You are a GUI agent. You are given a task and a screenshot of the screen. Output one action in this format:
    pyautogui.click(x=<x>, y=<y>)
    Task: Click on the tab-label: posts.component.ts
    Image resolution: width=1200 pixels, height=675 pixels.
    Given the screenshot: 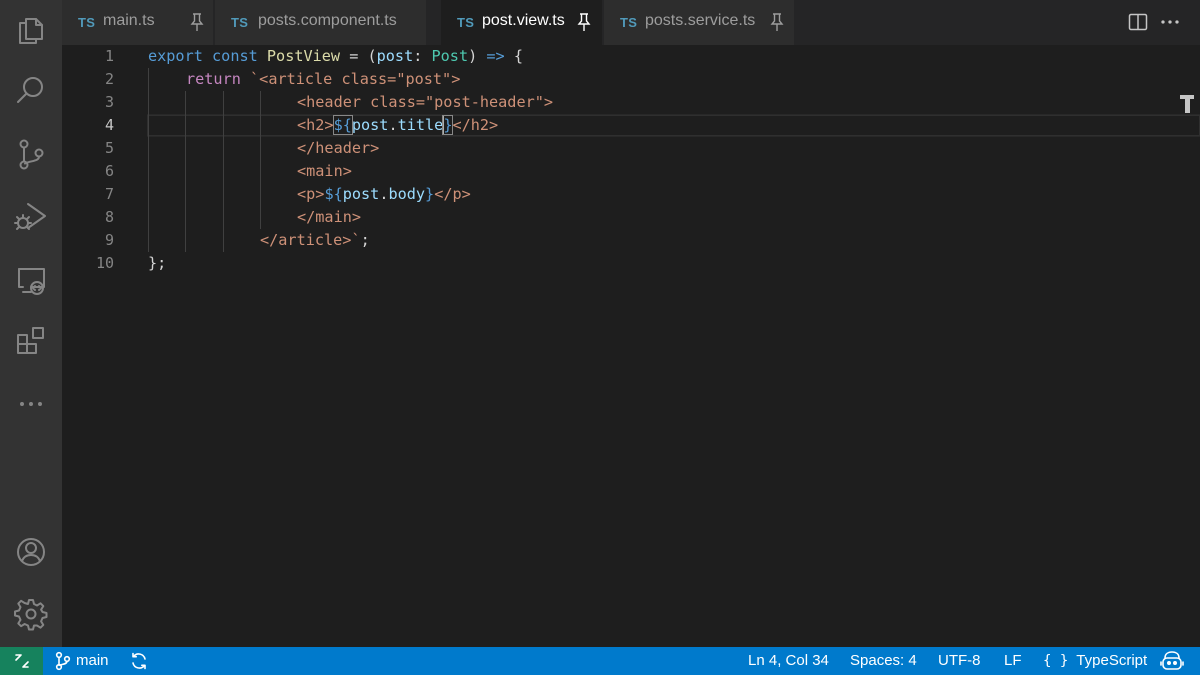 What is the action you would take?
    pyautogui.click(x=327, y=20)
    